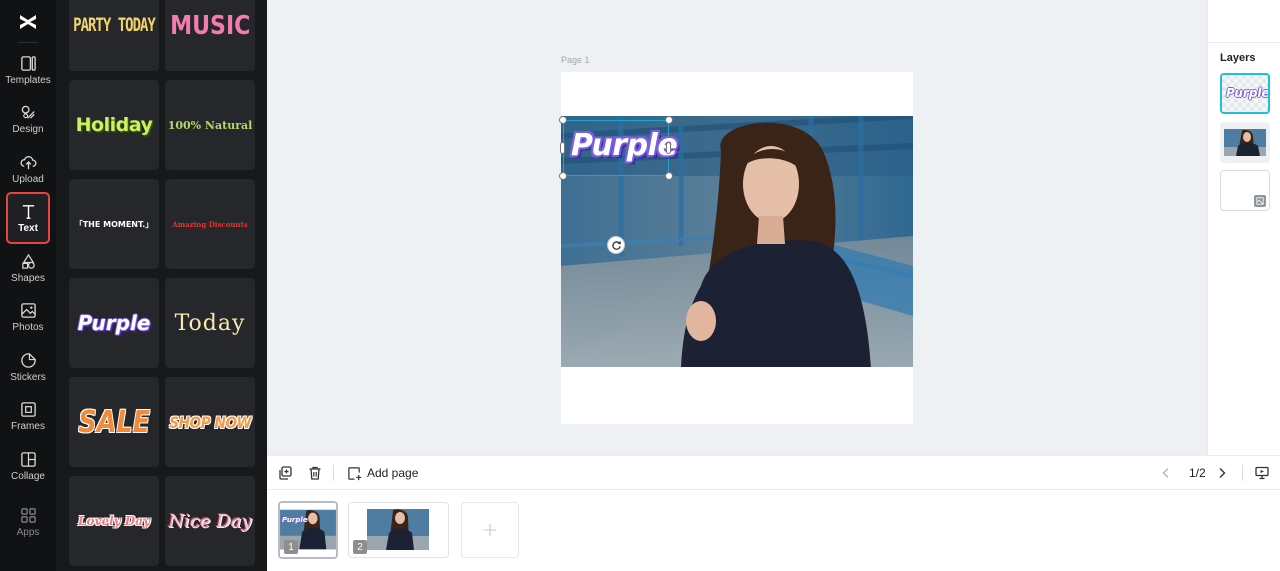 The width and height of the screenshot is (1280, 571). What do you see at coordinates (210, 26) in the screenshot?
I see `text-style-label: MUSIC` at bounding box center [210, 26].